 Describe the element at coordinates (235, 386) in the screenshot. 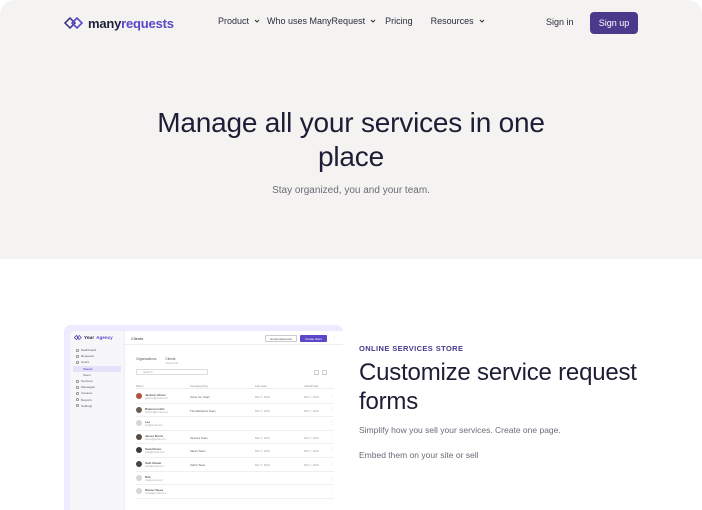

I see `preview-table-header: Name Company/Org Last seen Joined/Last` at that location.